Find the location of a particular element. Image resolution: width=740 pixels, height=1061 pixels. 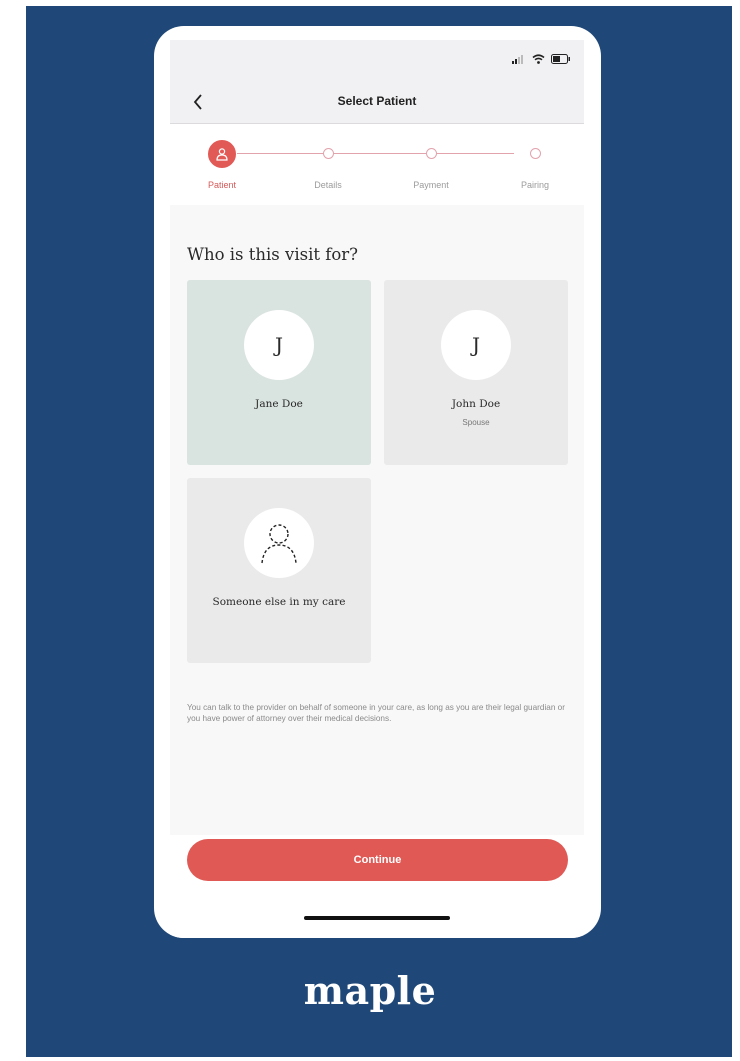

avatar is located at coordinates (279, 543).